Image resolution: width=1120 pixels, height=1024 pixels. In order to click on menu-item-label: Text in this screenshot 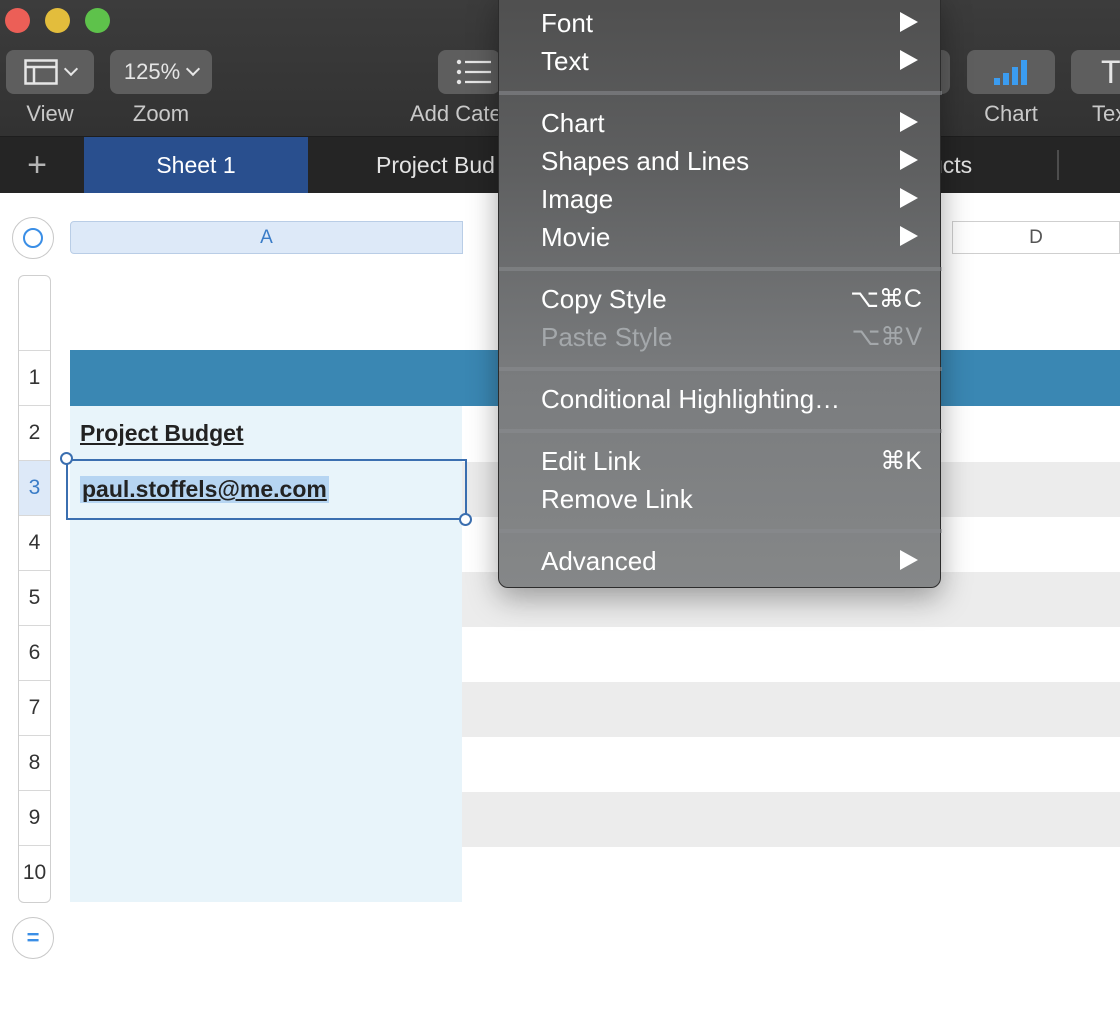, I will do `click(565, 60)`.